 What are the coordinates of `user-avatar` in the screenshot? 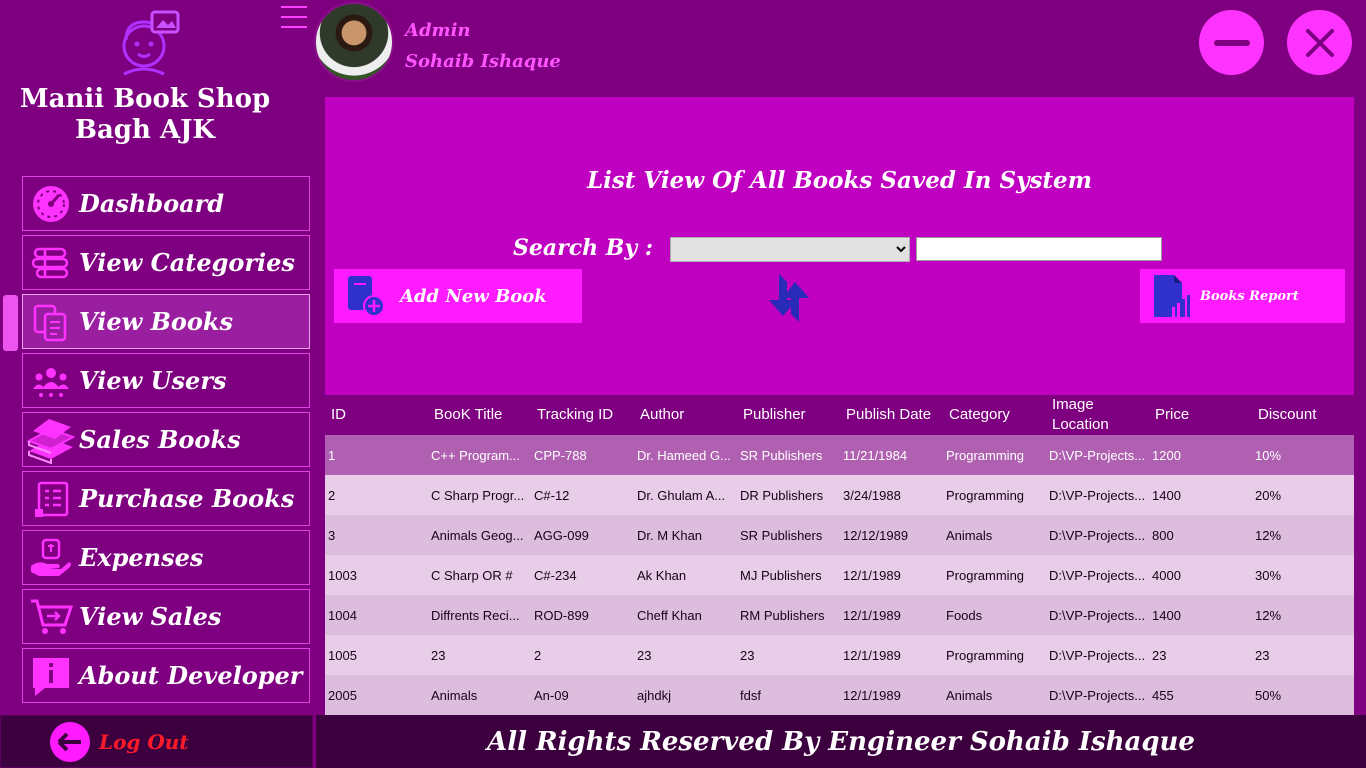 It's located at (354, 42).